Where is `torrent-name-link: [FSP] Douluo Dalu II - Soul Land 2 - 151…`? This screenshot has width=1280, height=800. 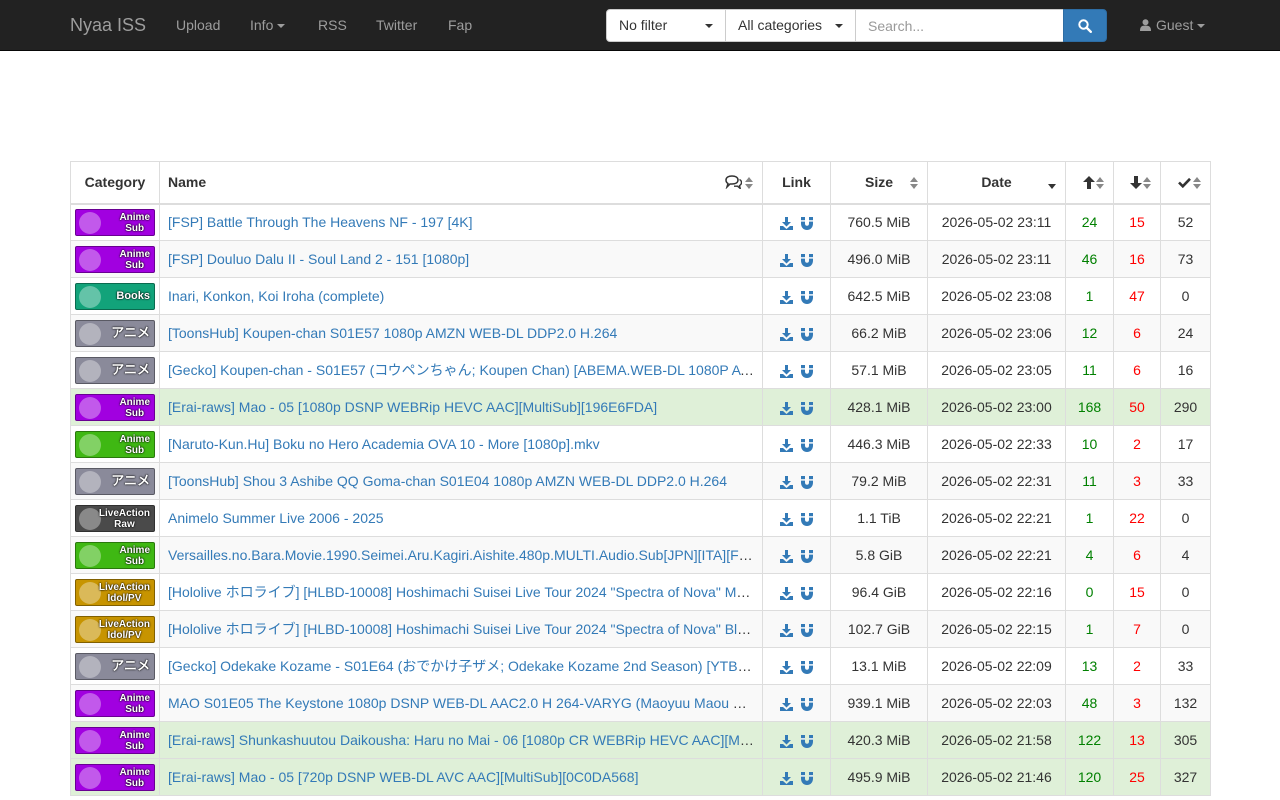
torrent-name-link: [FSP] Douluo Dalu II - Soul Land 2 - 151… is located at coordinates (318, 259).